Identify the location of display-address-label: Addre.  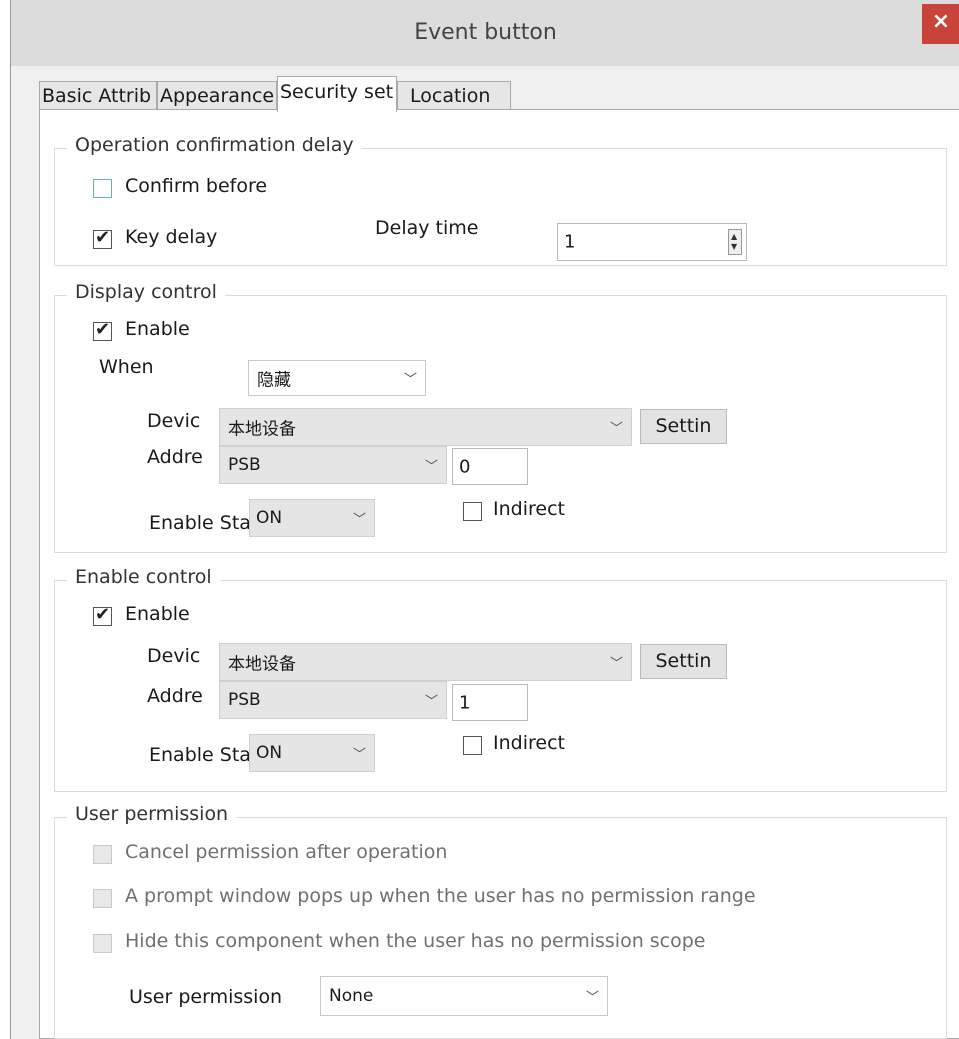
(175, 457).